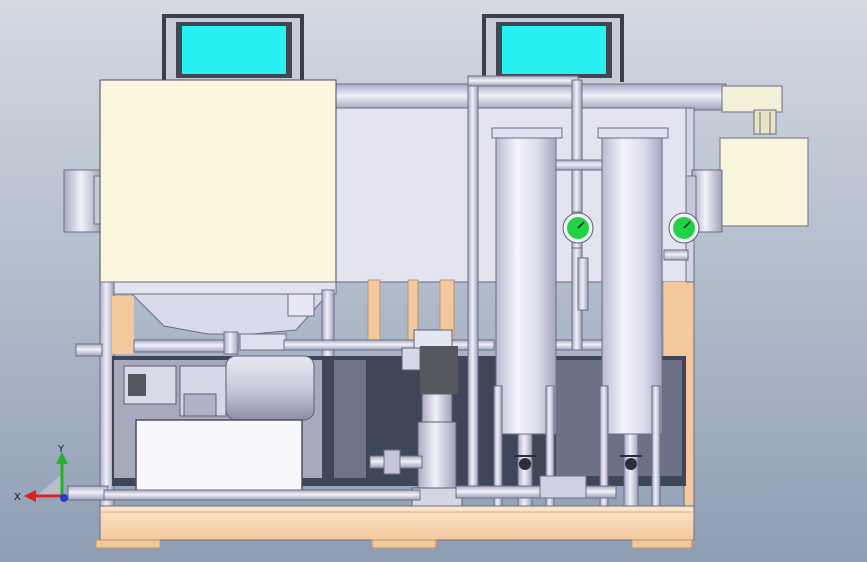  Describe the element at coordinates (439, 370) in the screenshot. I see `pump-motor-head` at that location.